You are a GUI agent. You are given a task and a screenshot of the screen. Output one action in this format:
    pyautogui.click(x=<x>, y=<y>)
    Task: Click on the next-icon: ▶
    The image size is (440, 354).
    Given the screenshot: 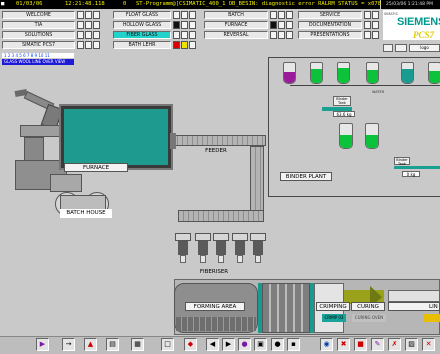 What is the action you would take?
    pyautogui.click(x=228, y=344)
    